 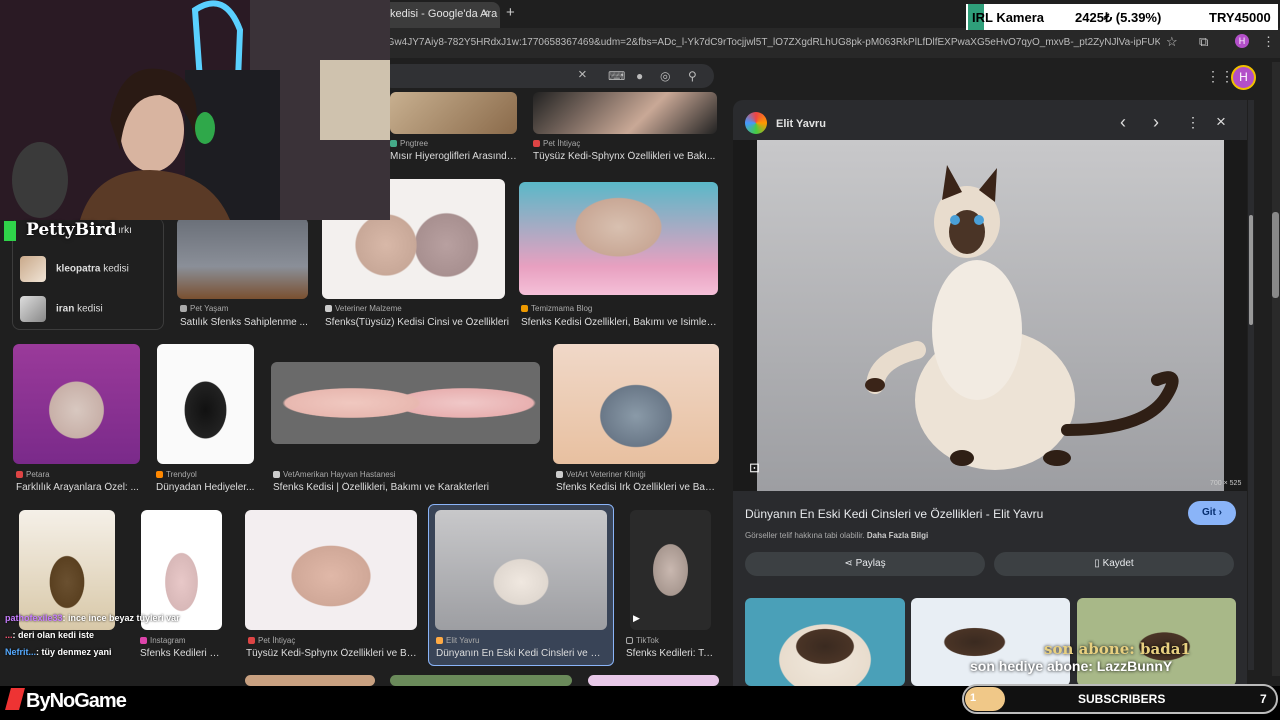 I want to click on bynogame-brand: ByNoGame, so click(x=76, y=701).